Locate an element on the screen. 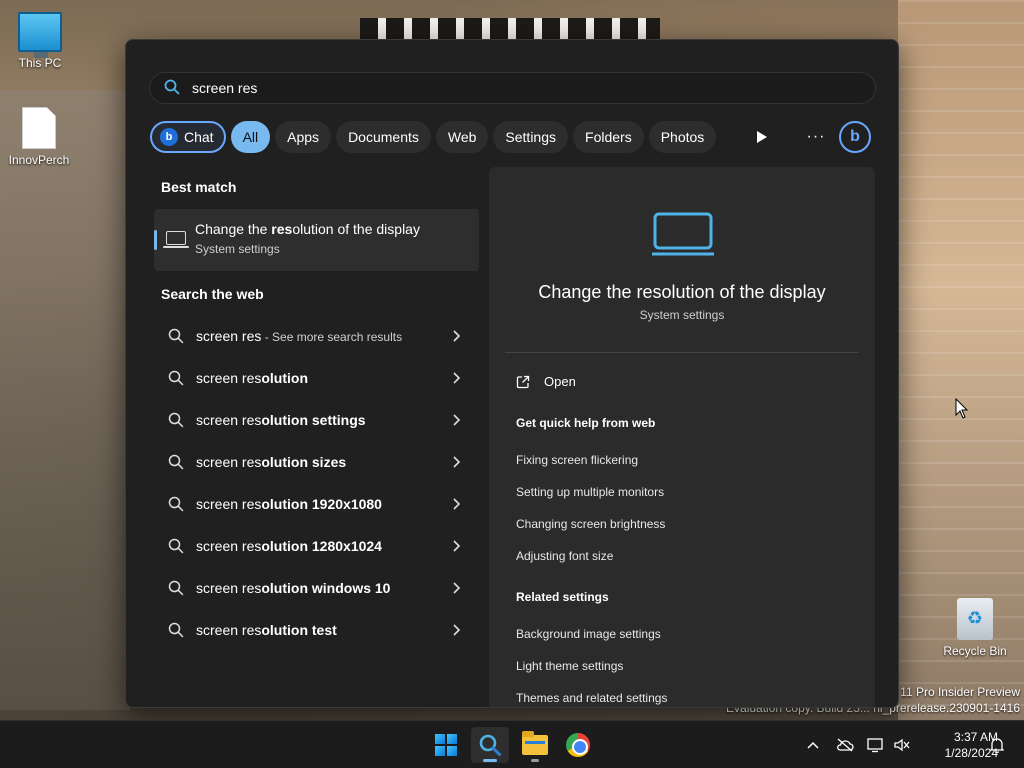 This screenshot has width=1024, height=768. filter-all: All is located at coordinates (250, 137).